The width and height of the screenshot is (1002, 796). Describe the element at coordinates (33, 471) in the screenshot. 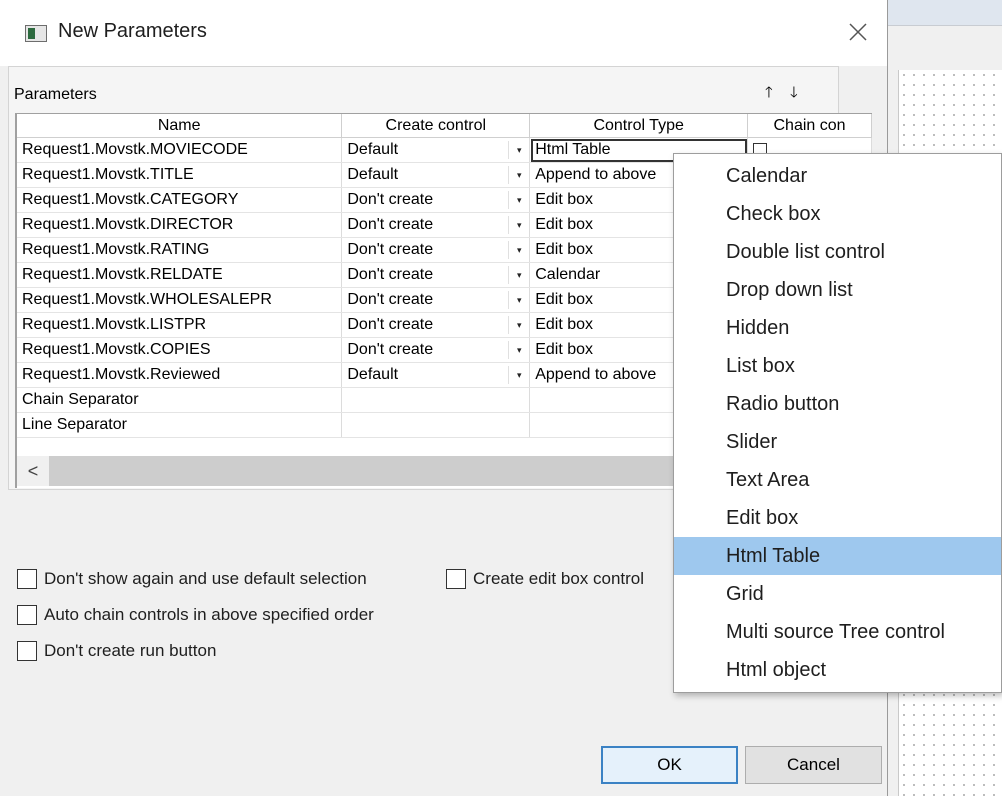

I see `scroll-left-icon: <` at that location.